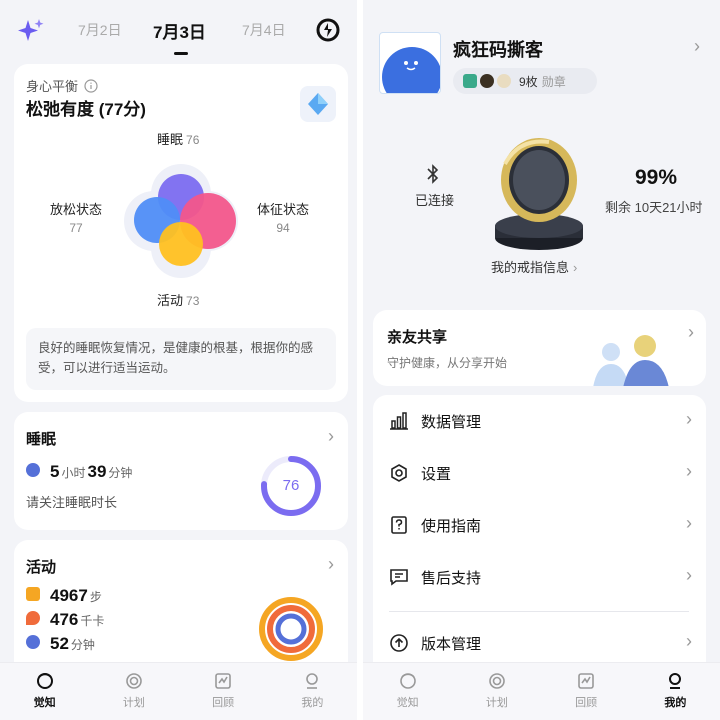  I want to click on family-share-card: 亲友共享 守护健康，从分享开始 ›, so click(539, 348).